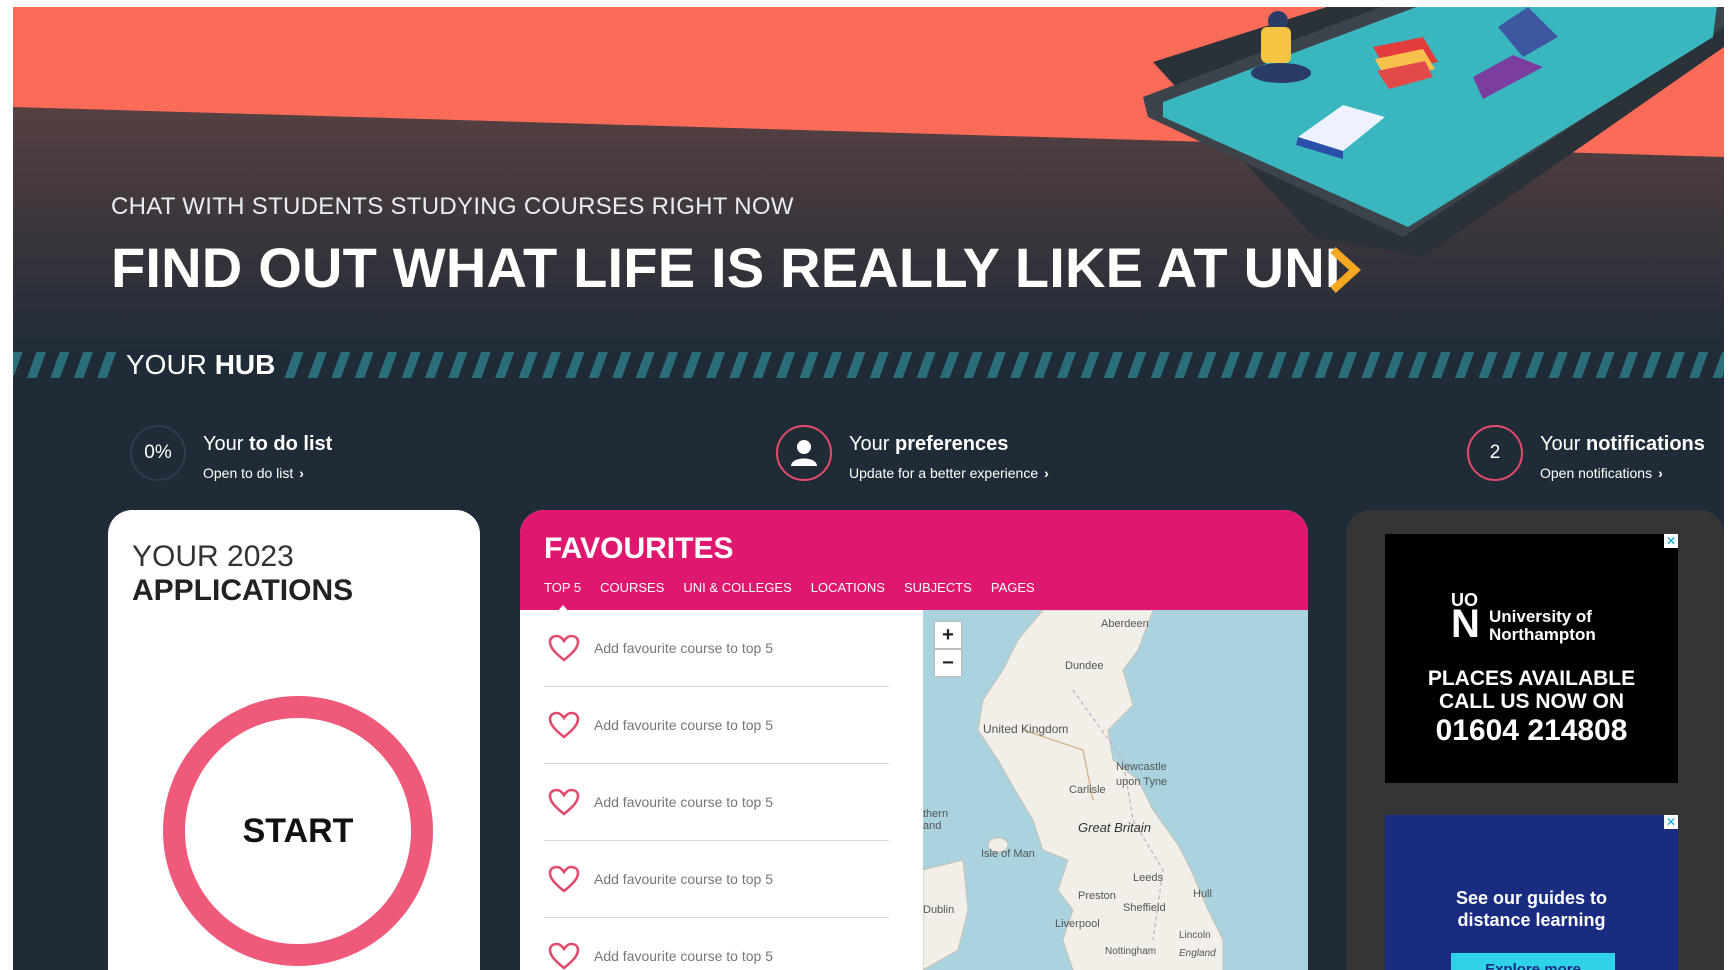  Describe the element at coordinates (158, 453) in the screenshot. I see `todo-progress-circle: 0%` at that location.